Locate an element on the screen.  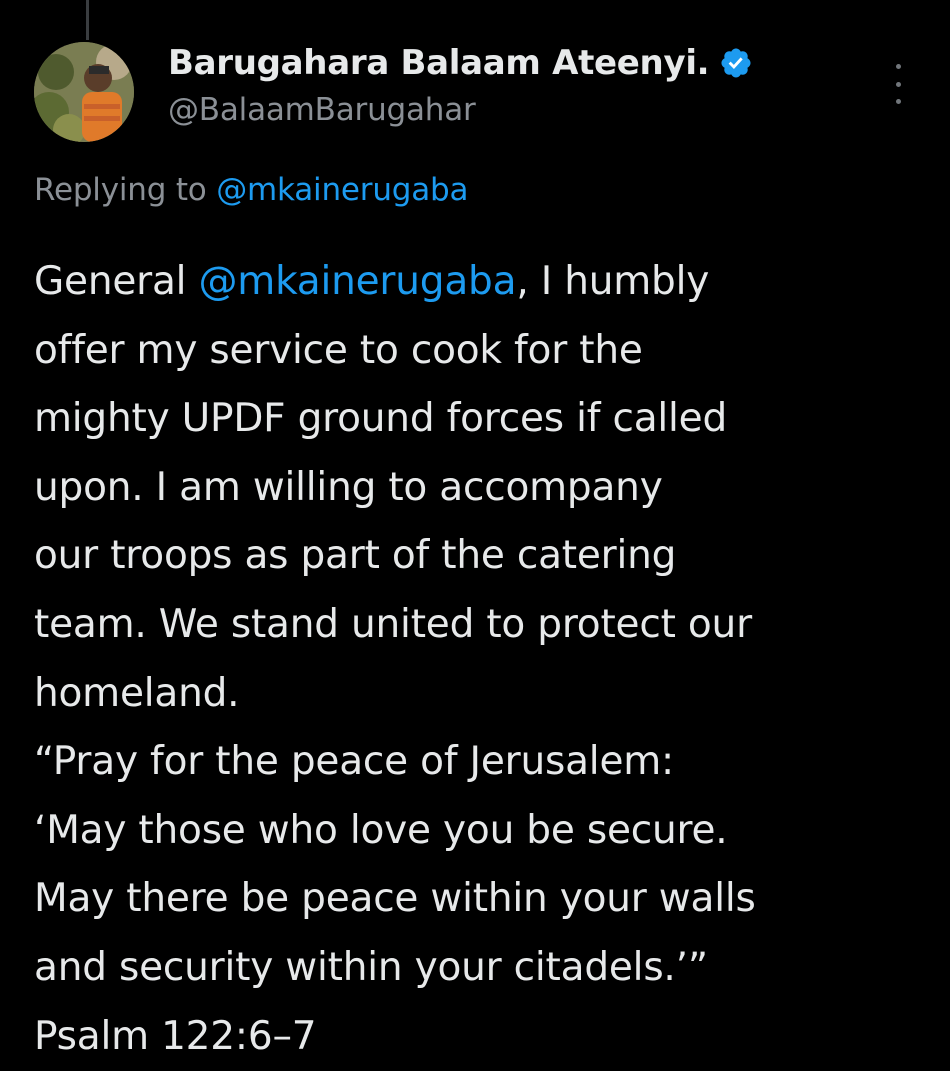
tweet-text: , I humbly is located at coordinates (613, 281).